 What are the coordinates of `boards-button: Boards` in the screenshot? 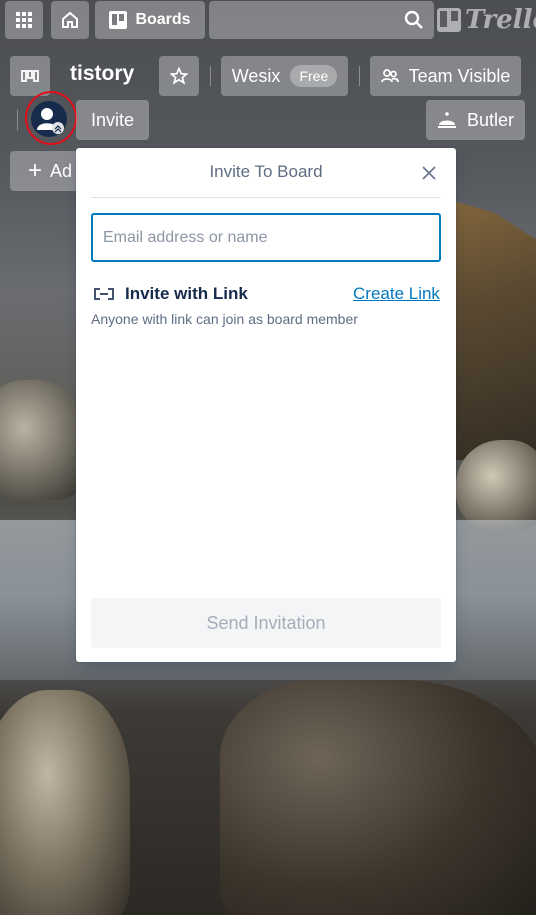 It's located at (150, 20).